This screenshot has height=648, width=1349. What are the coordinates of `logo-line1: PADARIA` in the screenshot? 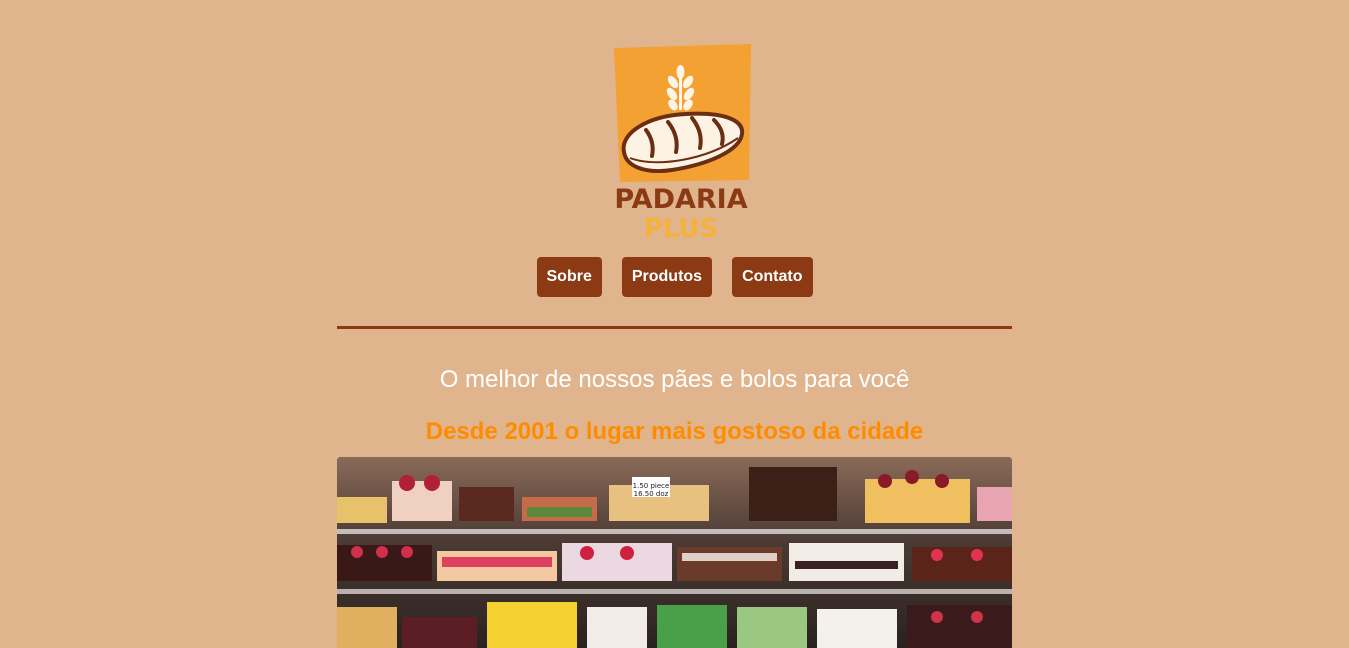 It's located at (680, 199).